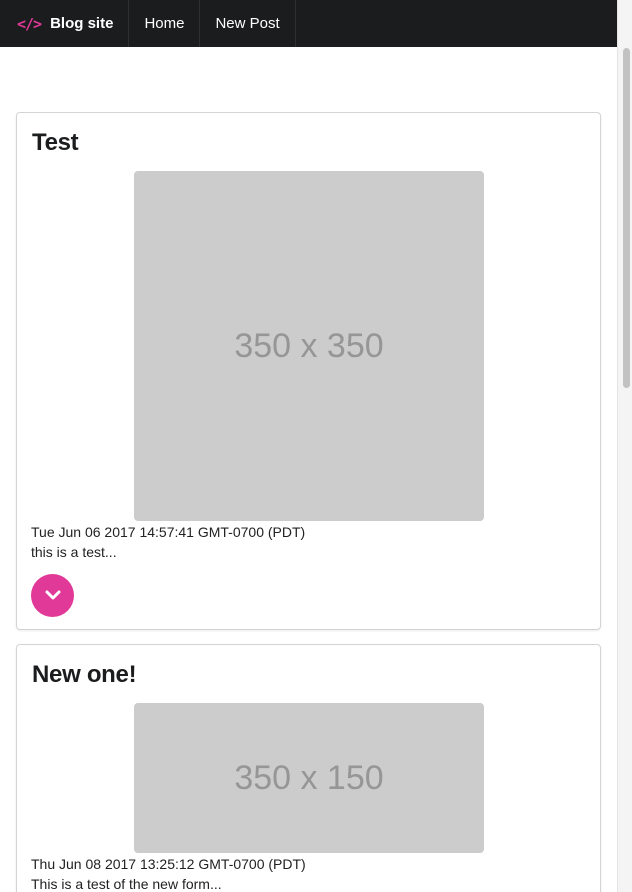  I want to click on placeholder-text: 350 x 350, so click(309, 345).